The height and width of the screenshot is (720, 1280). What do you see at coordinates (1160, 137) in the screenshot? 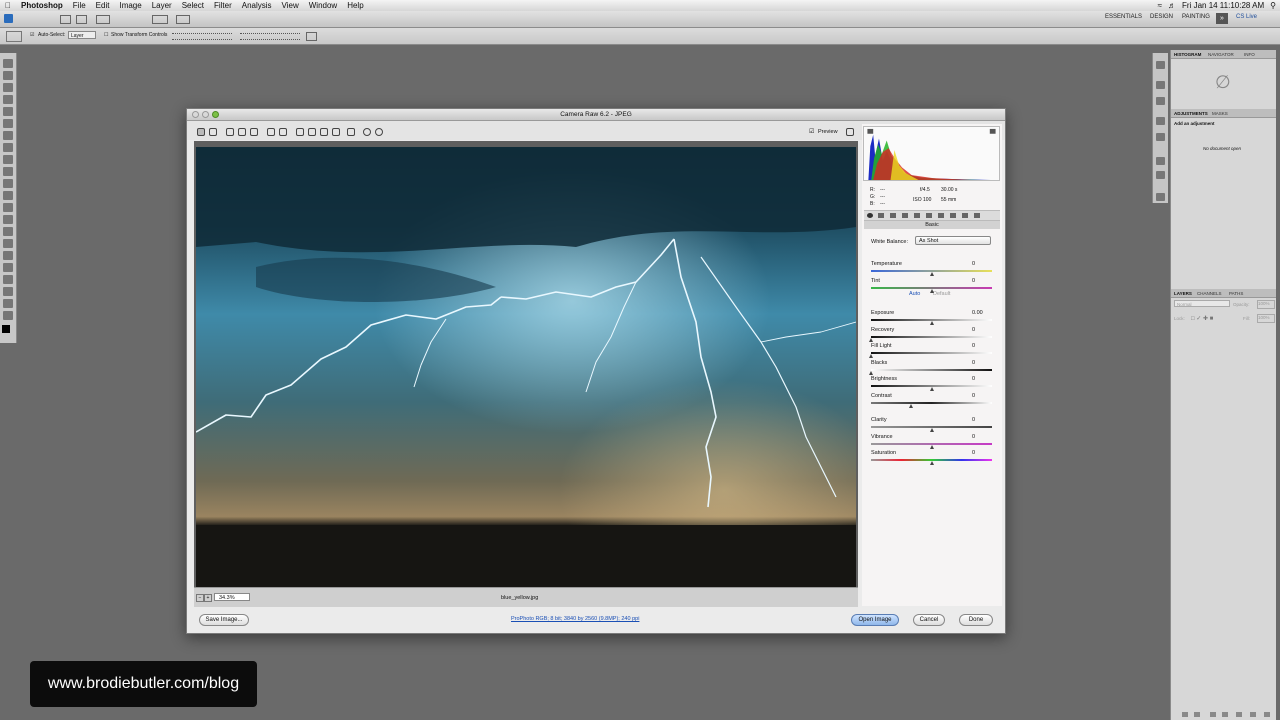
I see `clone-source-panel-icon` at bounding box center [1160, 137].